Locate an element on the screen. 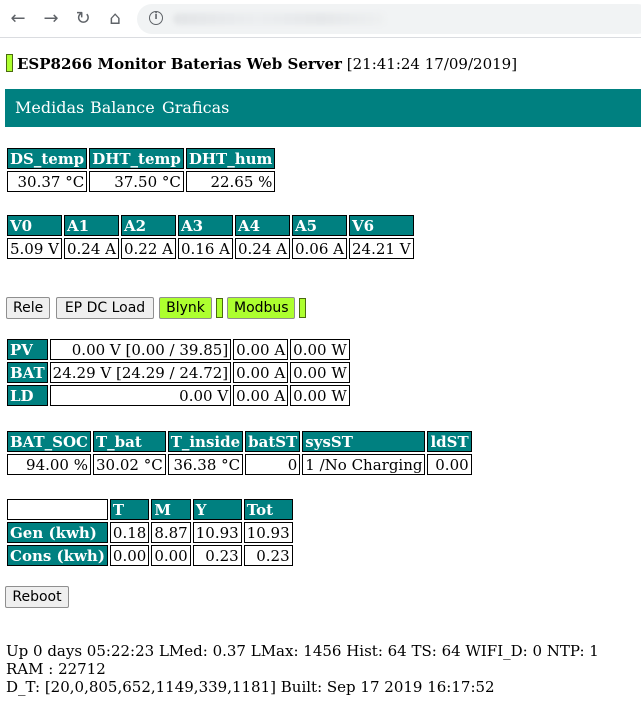 This screenshot has height=708, width=641. browser-toolbar: ← → ↻ ⌂ i is located at coordinates (320, 19).